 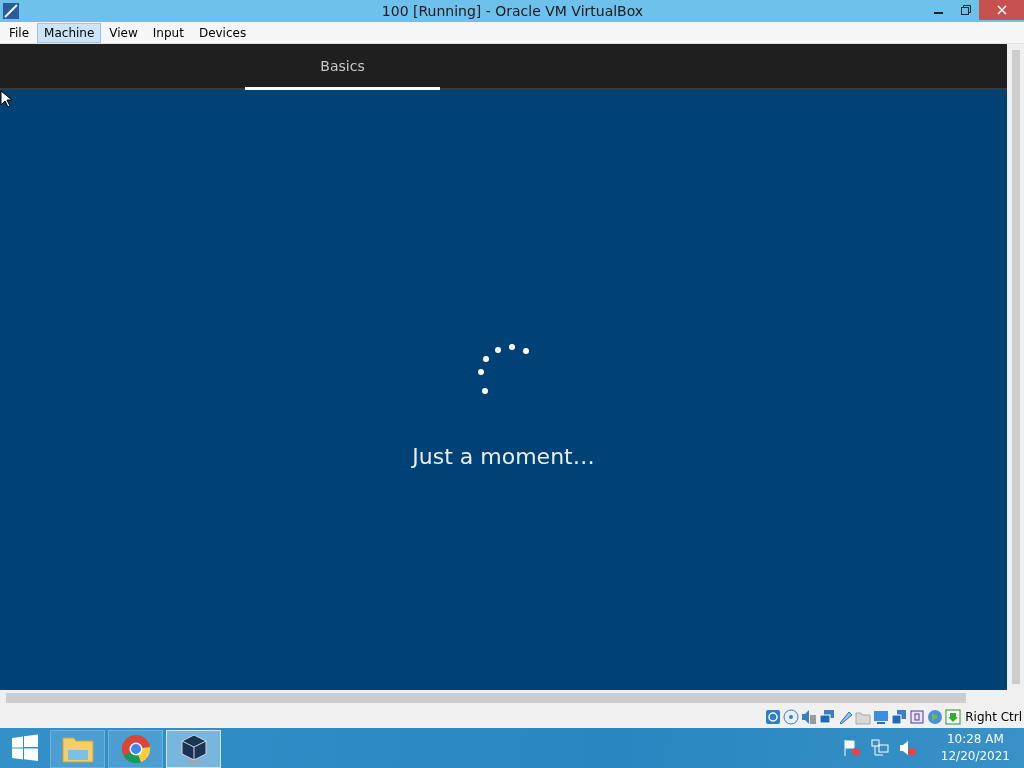 What do you see at coordinates (135, 749) in the screenshot?
I see `chrome-icon` at bounding box center [135, 749].